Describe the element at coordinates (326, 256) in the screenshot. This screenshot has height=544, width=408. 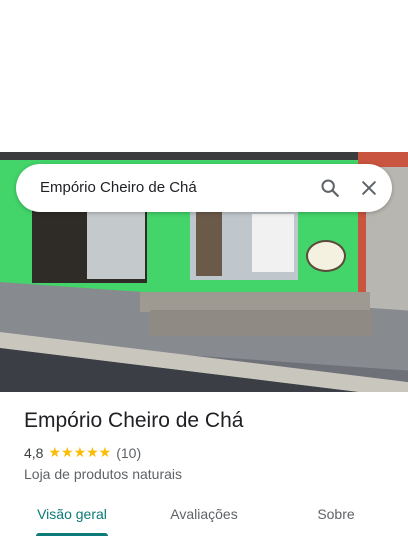
I see `photo-teacup-mural` at that location.